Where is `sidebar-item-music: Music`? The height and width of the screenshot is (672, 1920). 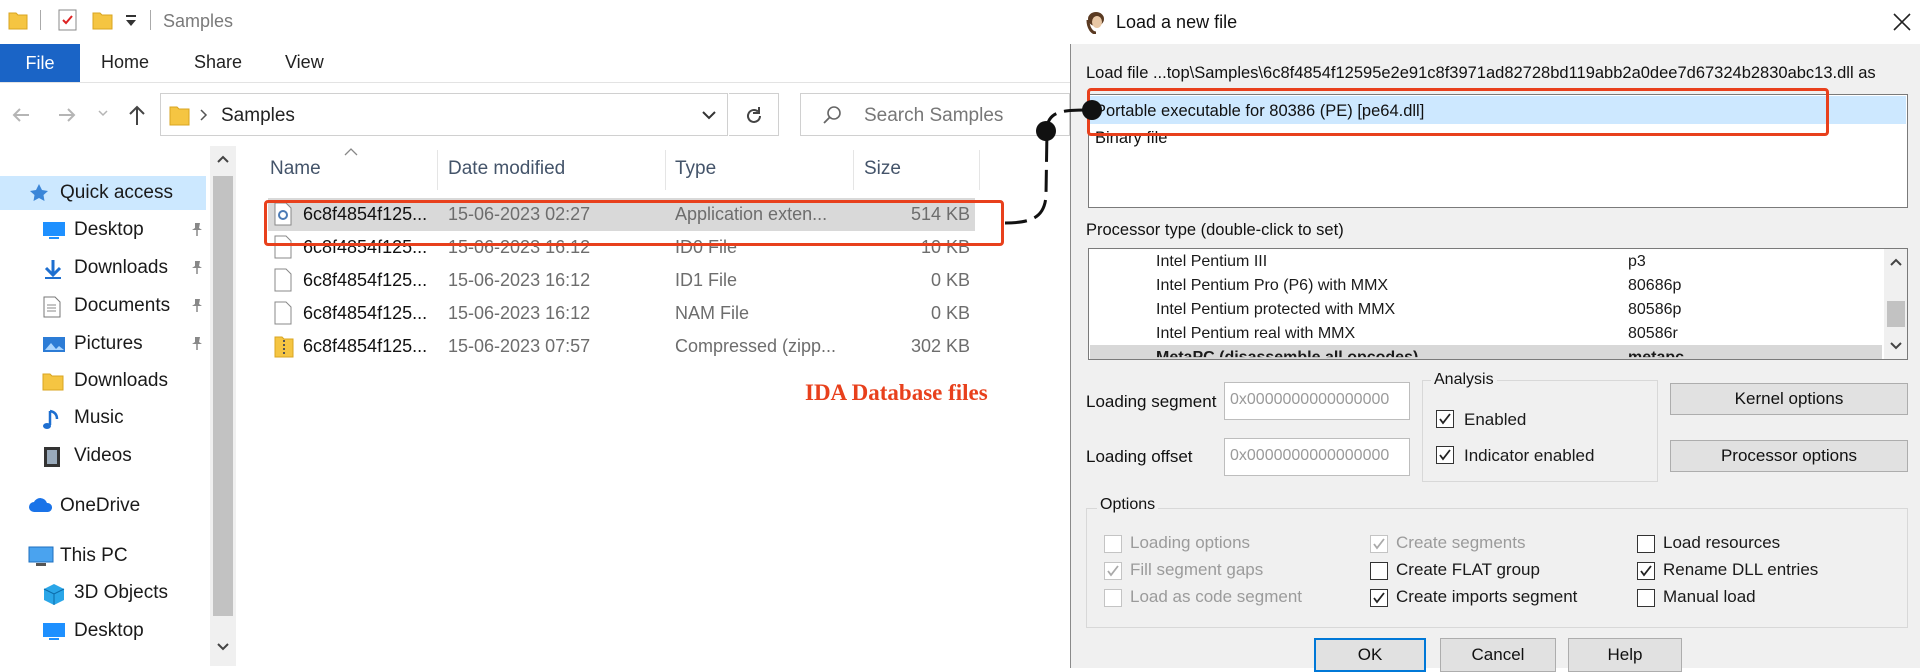
sidebar-item-music: Music is located at coordinates (103, 418).